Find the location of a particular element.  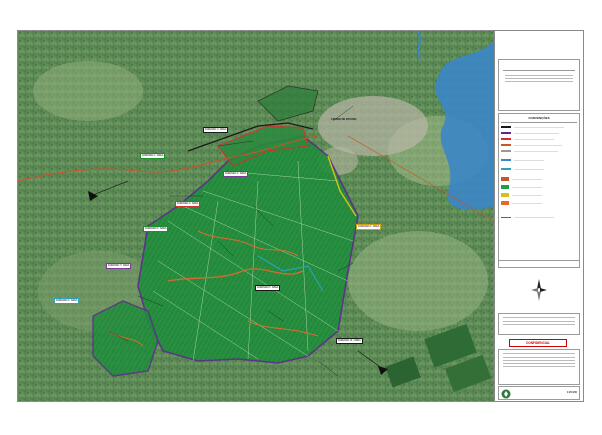

legend-panel: CONVENÇÕES CONFIDENCIAL 1:20.000 is located at coordinates (538, 216).